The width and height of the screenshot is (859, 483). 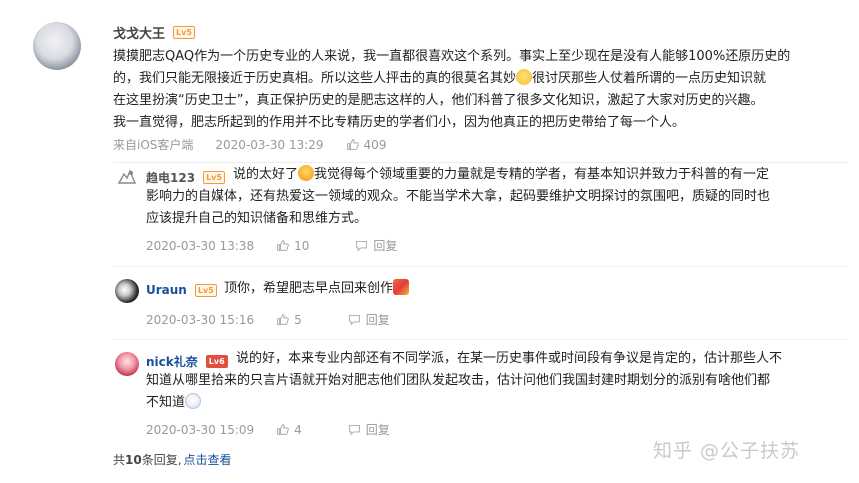 I want to click on like-button: 5, so click(x=289, y=320).